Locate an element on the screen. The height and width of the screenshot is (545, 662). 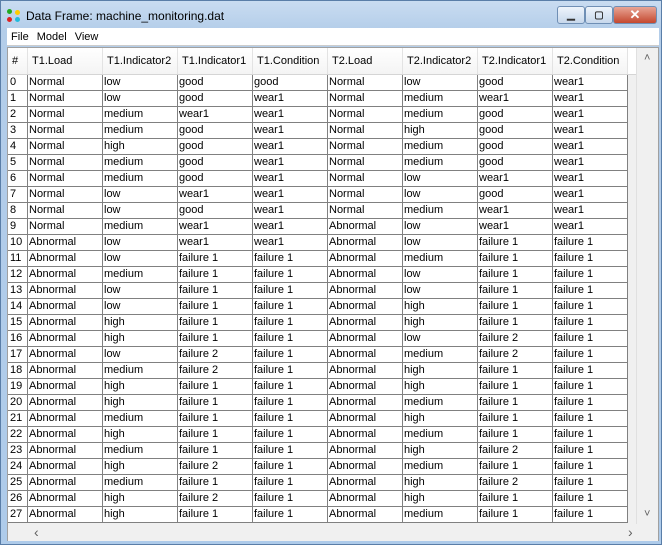
column-header: T1.Indicator2 is located at coordinates (140, 61).